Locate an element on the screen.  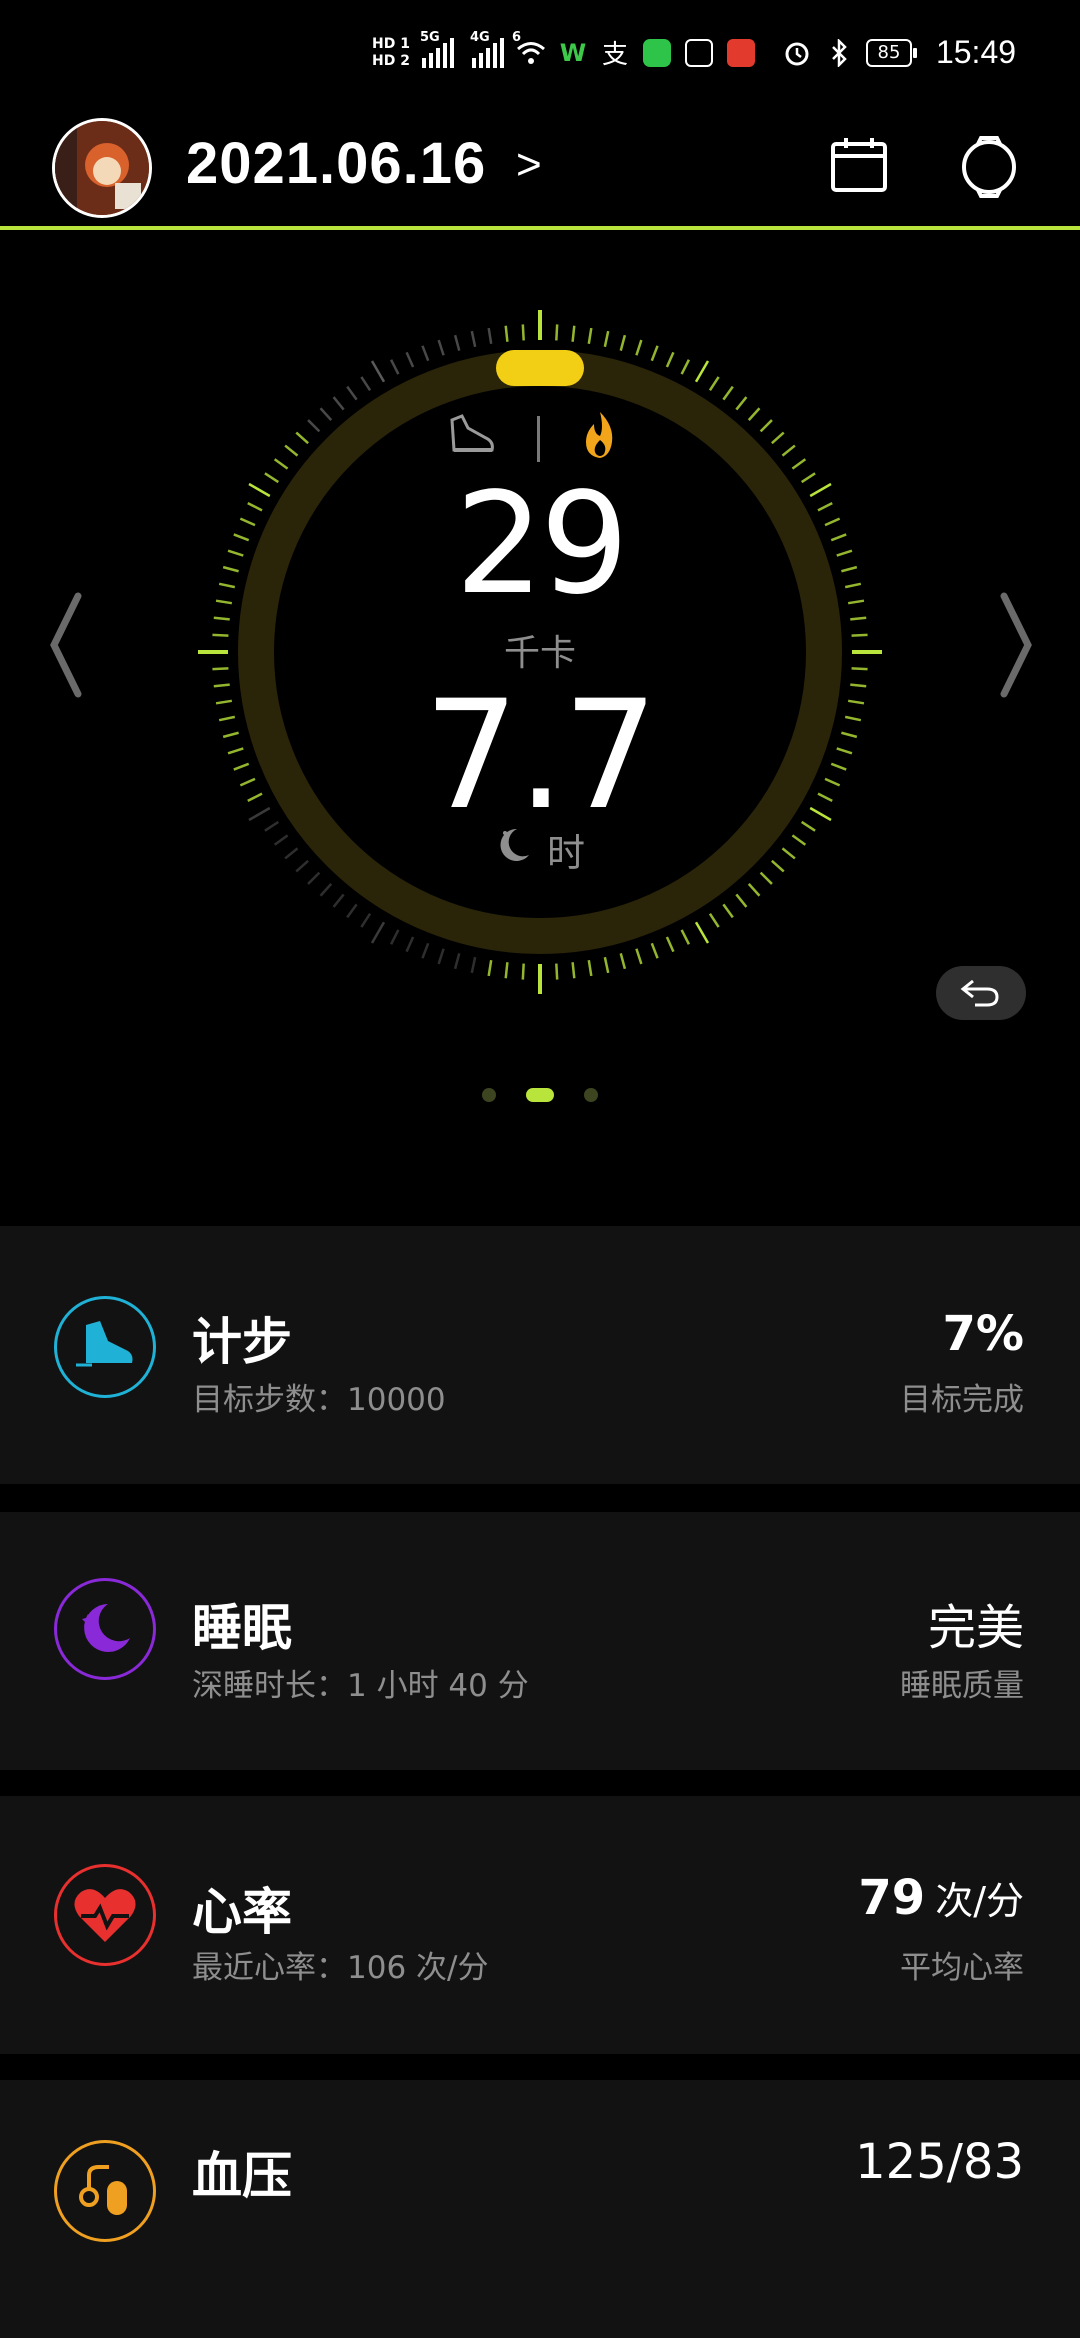
avatar is located at coordinates (102, 168).